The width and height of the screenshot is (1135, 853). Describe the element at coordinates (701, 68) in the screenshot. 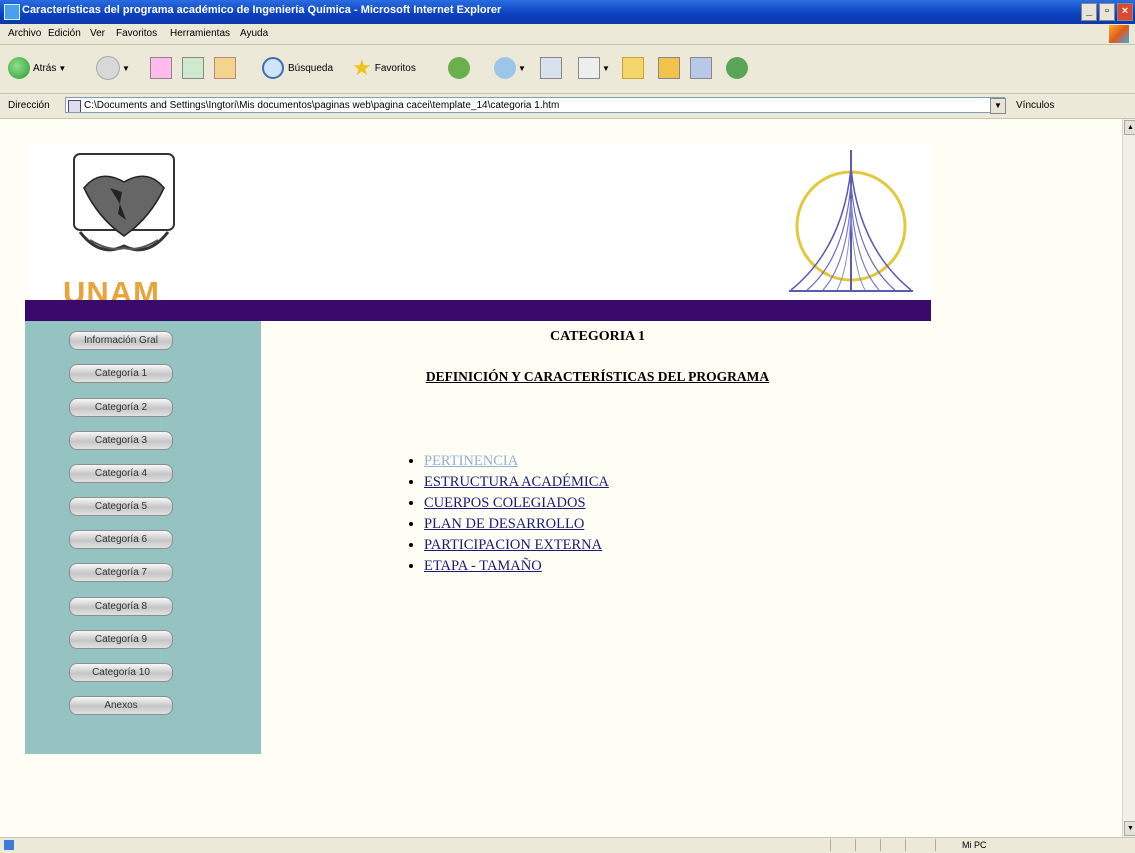

I see `research-button` at that location.